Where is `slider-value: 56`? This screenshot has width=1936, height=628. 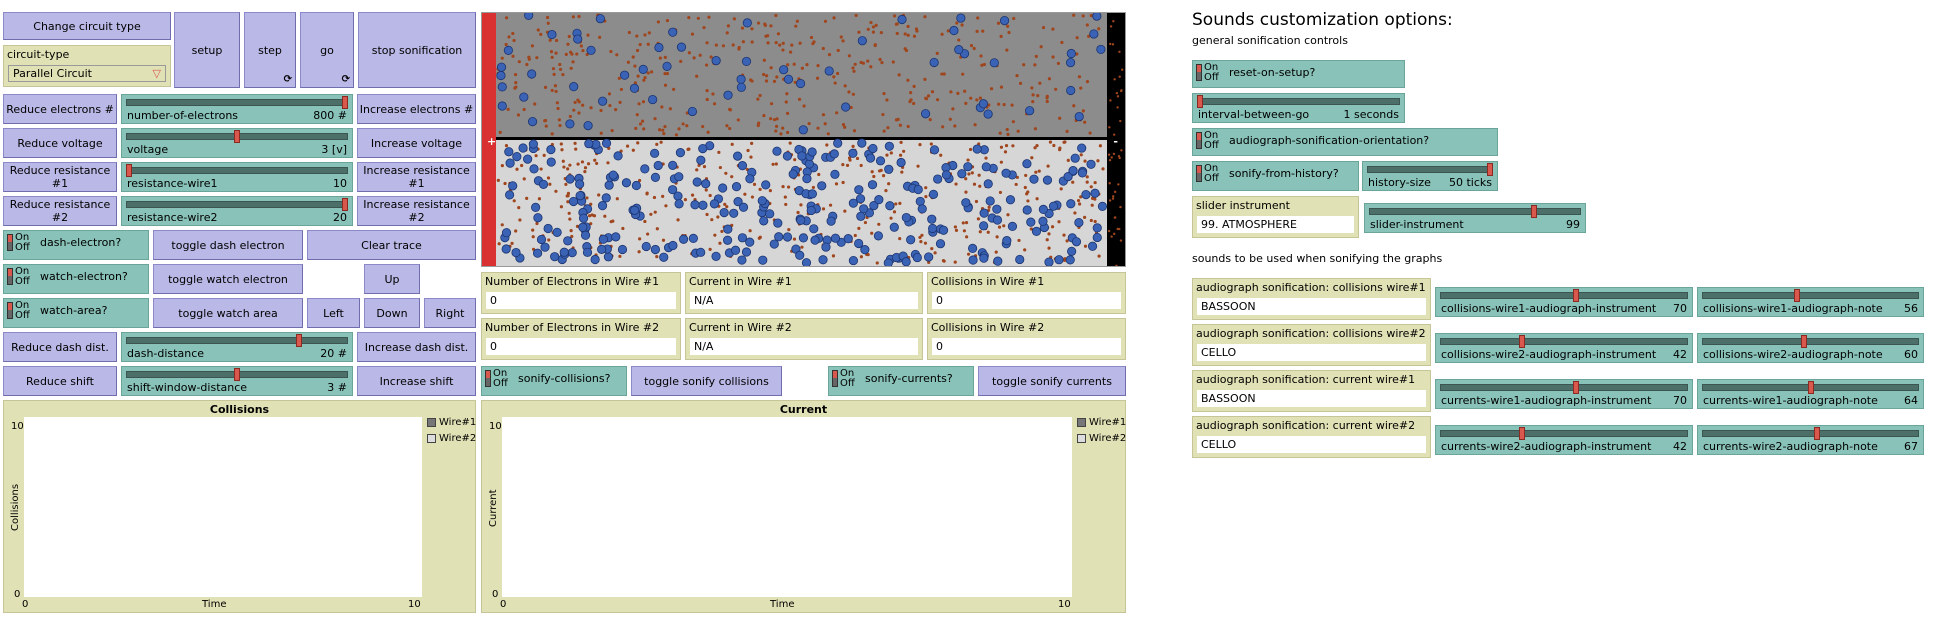
slider-value: 56 is located at coordinates (1911, 308).